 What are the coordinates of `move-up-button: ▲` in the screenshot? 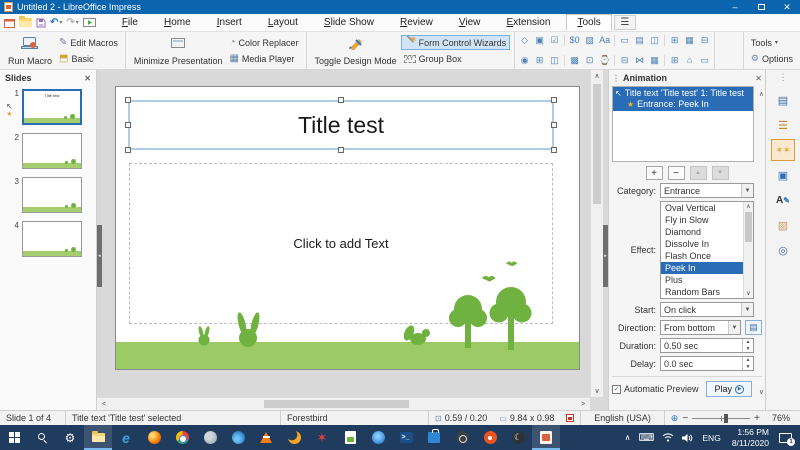 It's located at (698, 173).